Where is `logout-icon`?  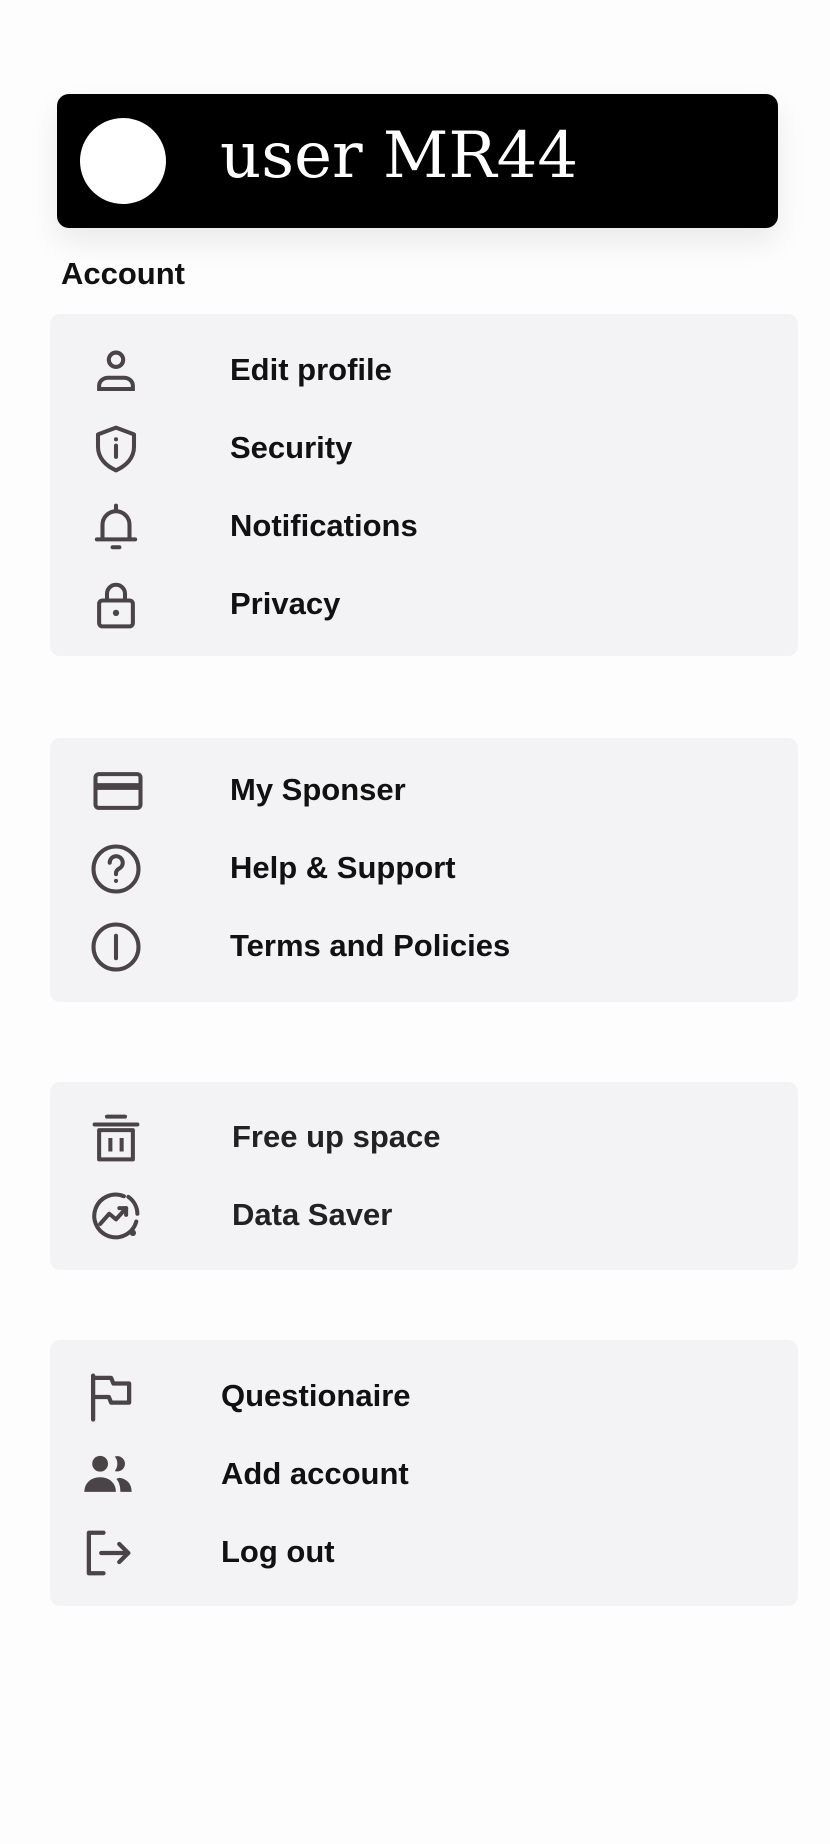 logout-icon is located at coordinates (108, 1553).